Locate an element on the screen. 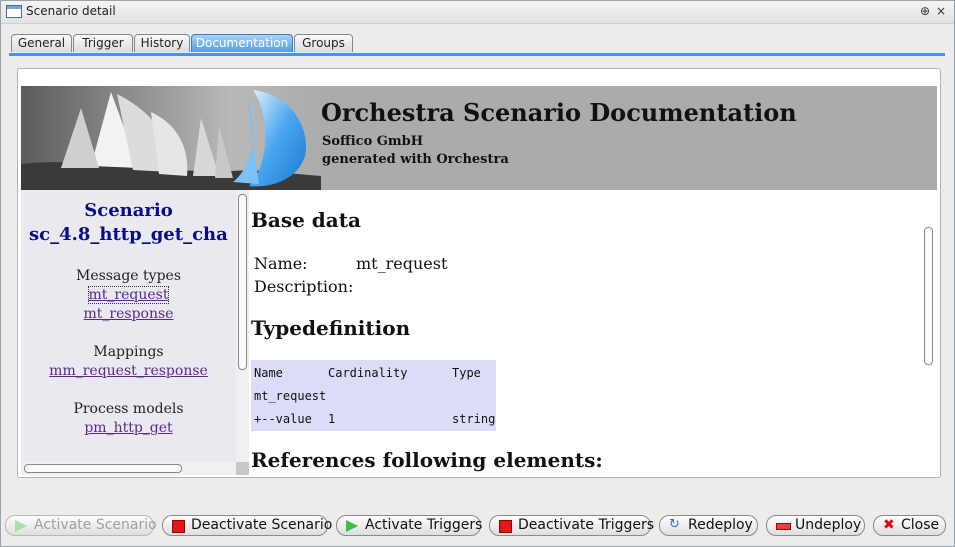 The image size is (955, 547). title-bar: Scenario detail ⊕ × is located at coordinates (477, 12).